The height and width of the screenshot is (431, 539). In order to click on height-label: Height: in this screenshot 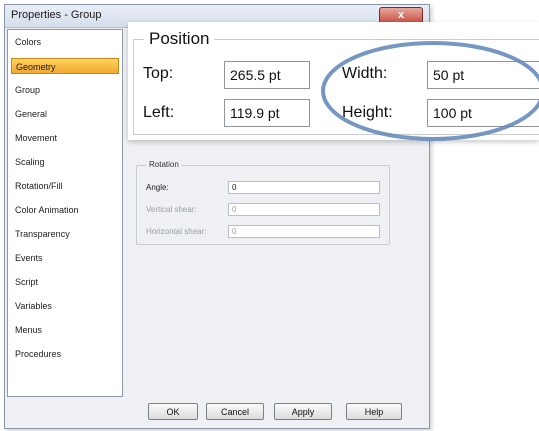, I will do `click(367, 112)`.